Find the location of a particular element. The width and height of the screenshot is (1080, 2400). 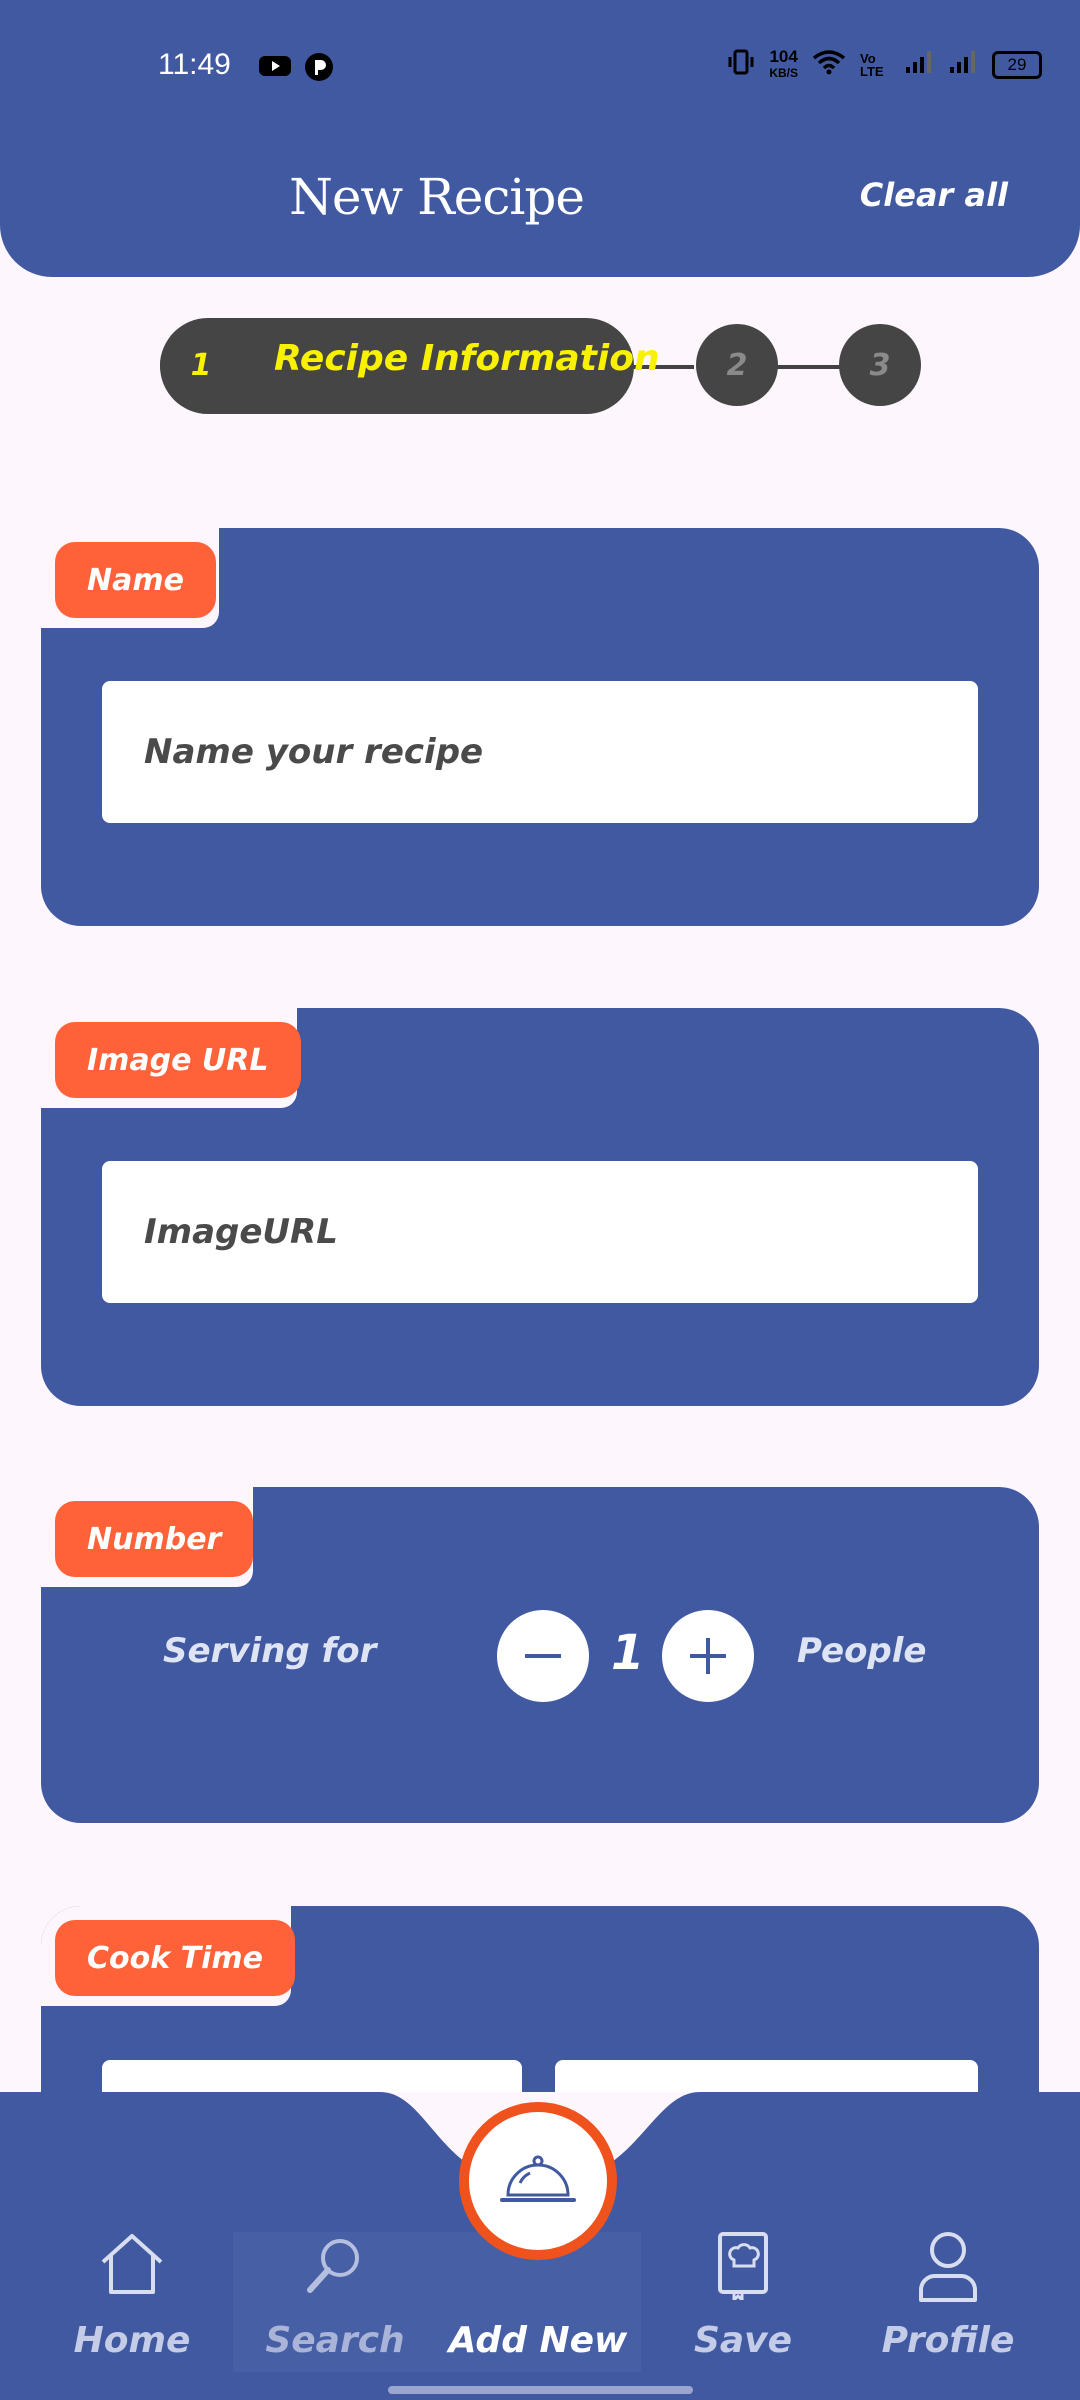

battery-icon: 29 is located at coordinates (1017, 64).